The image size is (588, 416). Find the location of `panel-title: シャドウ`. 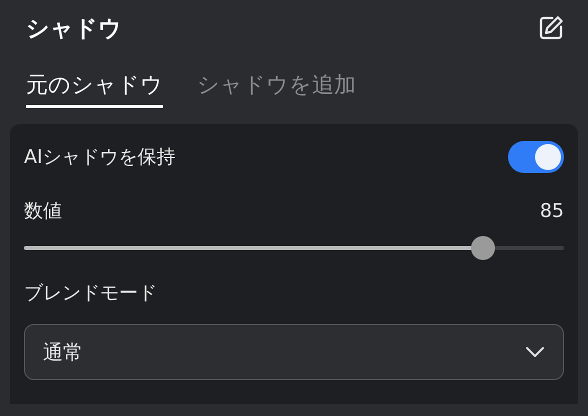

panel-title: シャドウ is located at coordinates (74, 29).